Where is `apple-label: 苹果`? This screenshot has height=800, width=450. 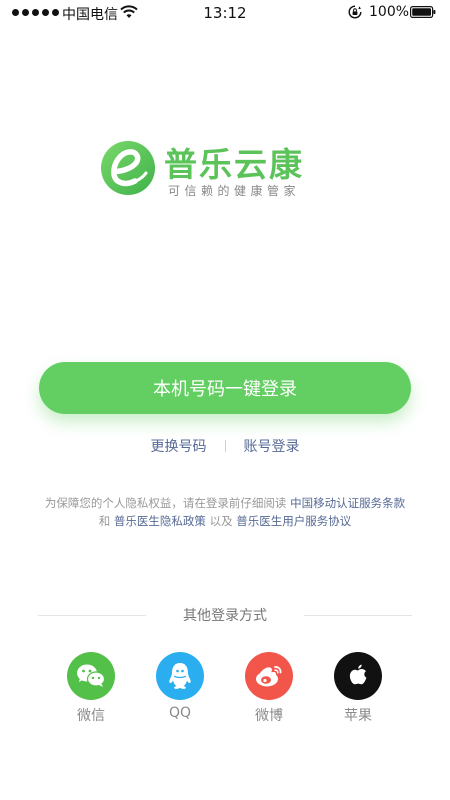
apple-label: 苹果 is located at coordinates (358, 716).